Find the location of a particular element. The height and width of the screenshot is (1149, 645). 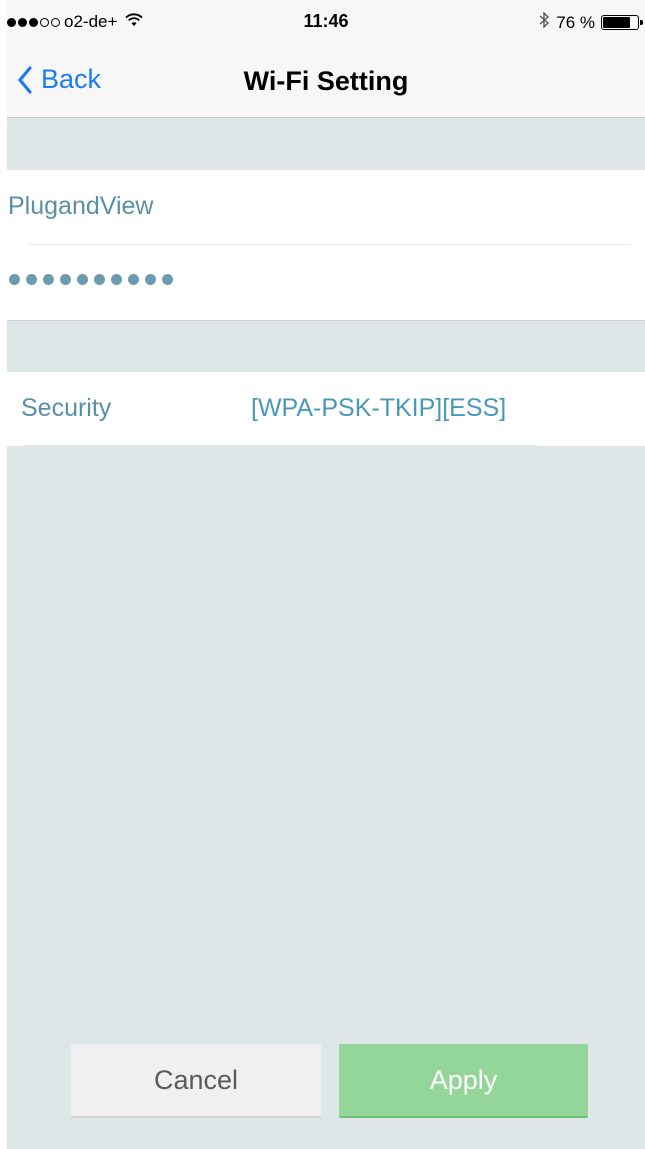

security-underline is located at coordinates (281, 445).